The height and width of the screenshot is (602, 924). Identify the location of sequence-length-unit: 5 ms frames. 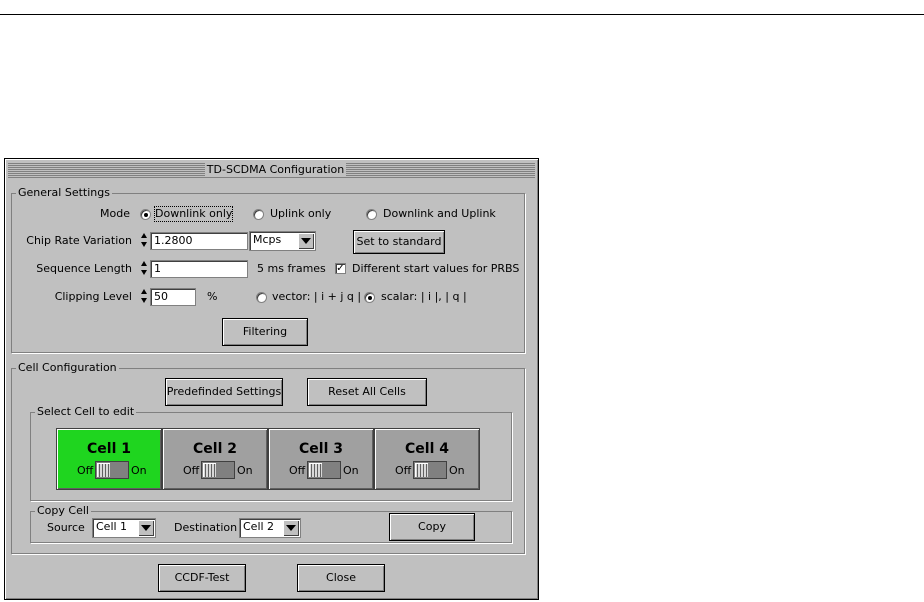
(291, 268).